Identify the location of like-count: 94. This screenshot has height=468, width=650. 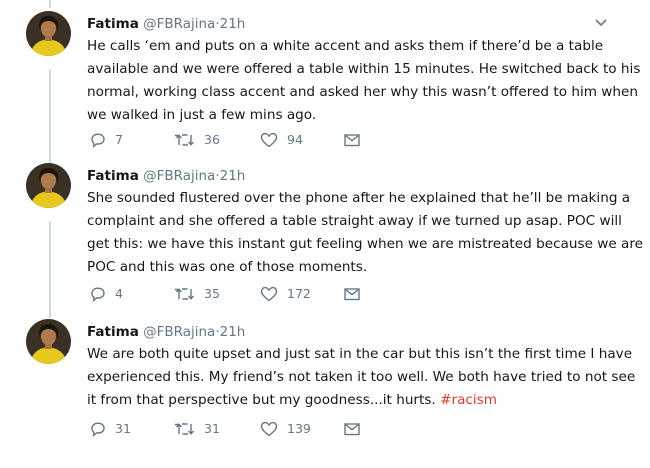
(295, 139).